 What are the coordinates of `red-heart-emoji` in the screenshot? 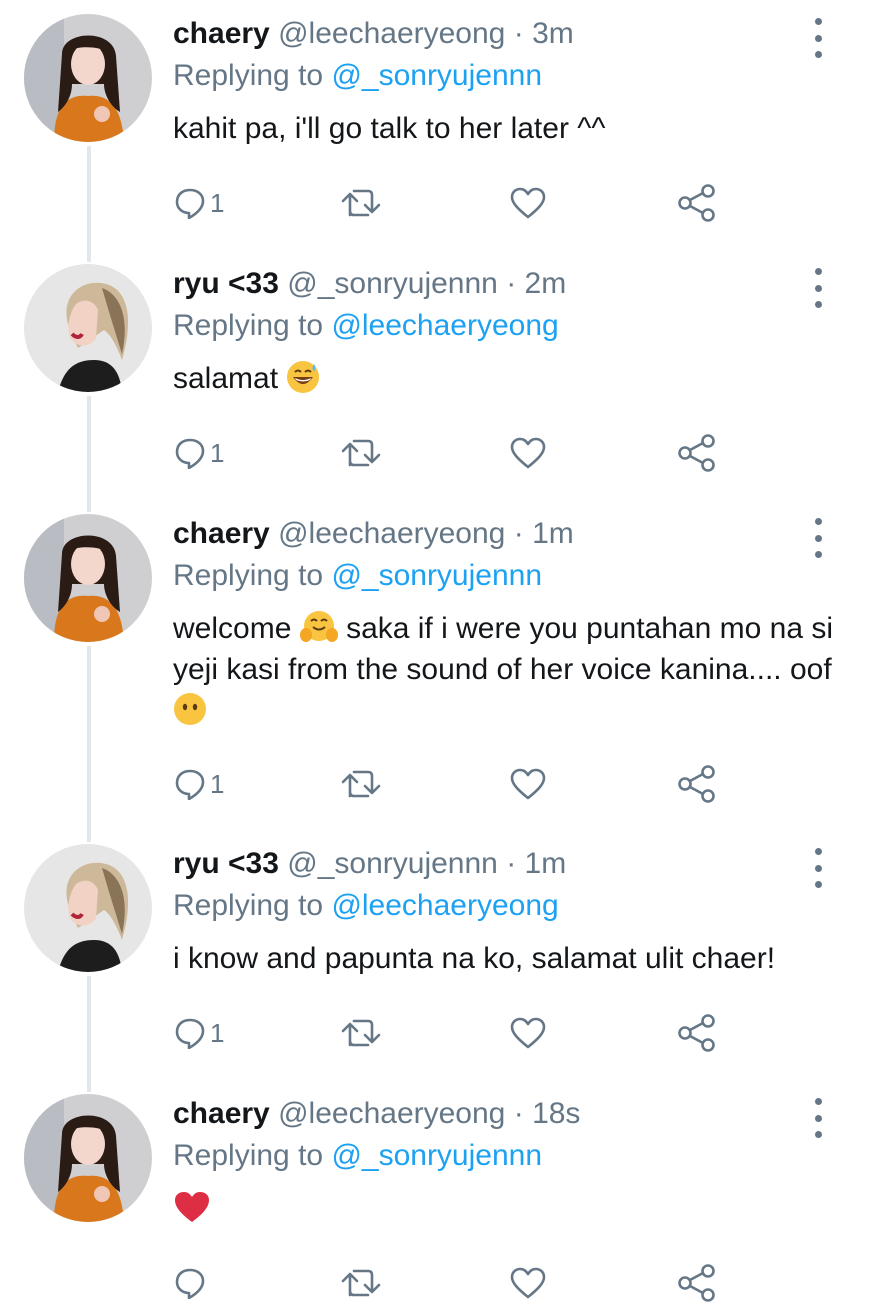 It's located at (192, 1207).